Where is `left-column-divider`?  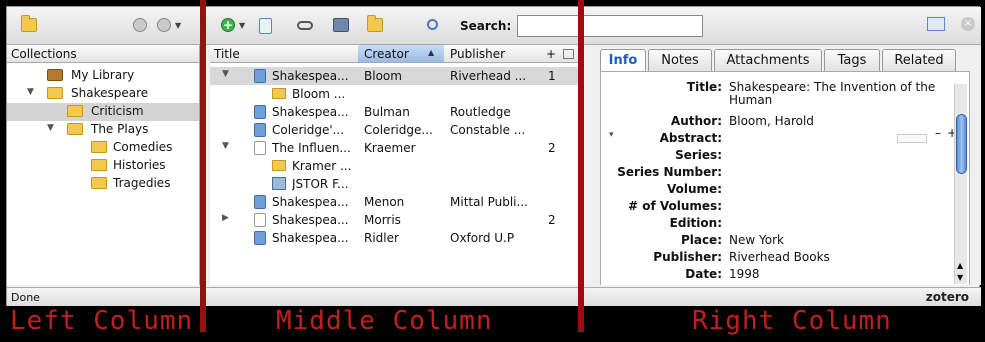 left-column-divider is located at coordinates (203, 166).